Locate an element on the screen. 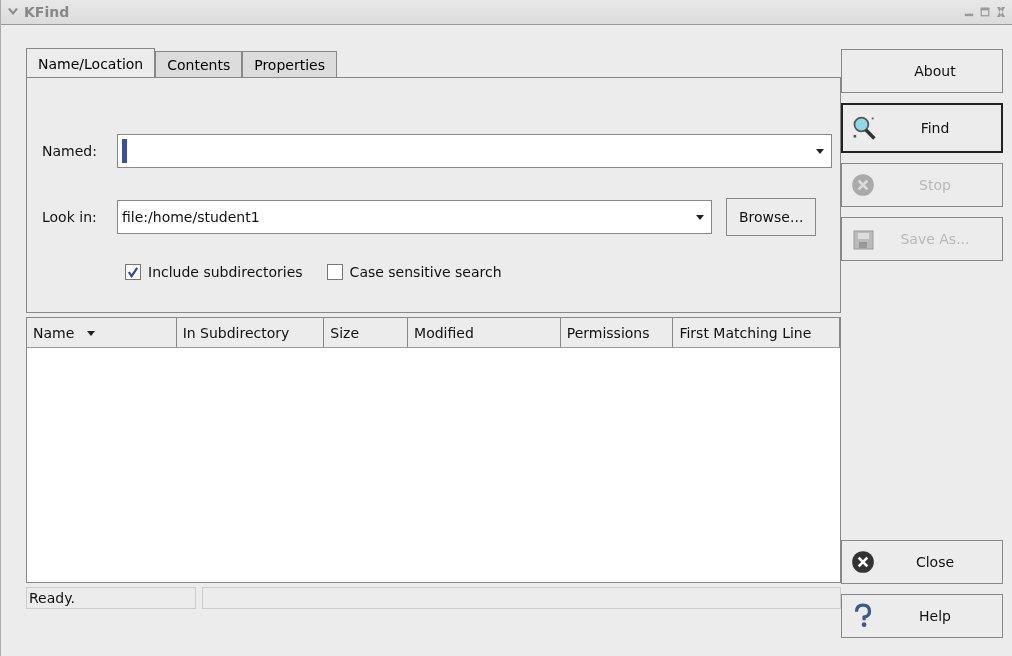  field-label: Named: is located at coordinates (69, 151).